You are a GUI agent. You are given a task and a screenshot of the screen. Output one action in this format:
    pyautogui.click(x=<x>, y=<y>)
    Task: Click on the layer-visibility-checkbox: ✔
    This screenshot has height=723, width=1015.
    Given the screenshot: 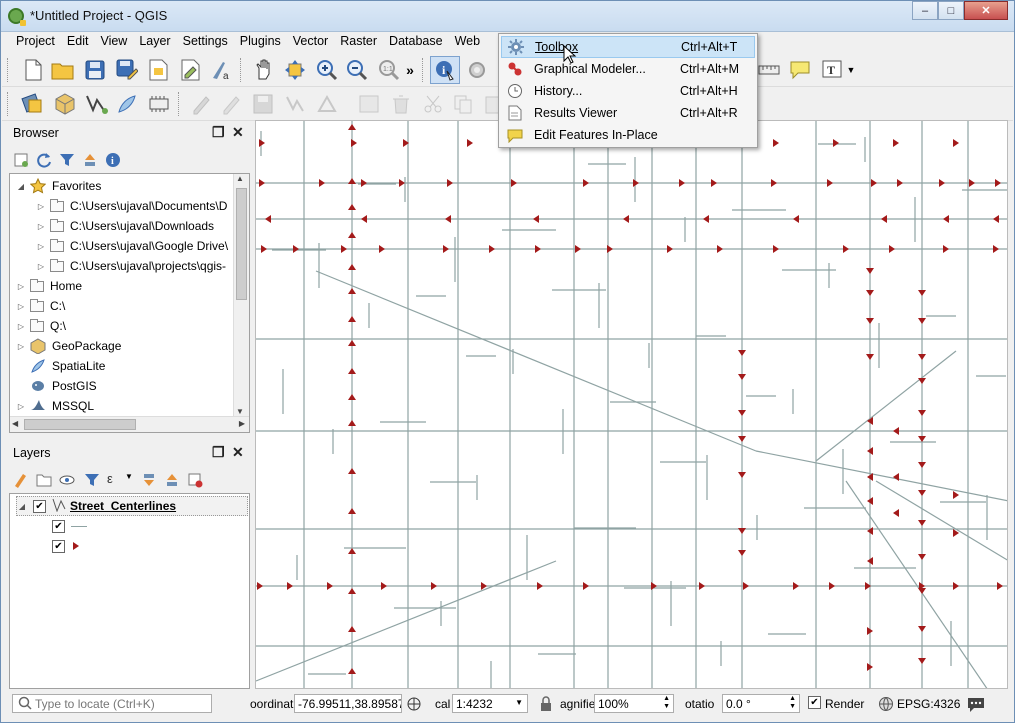 What is the action you would take?
    pyautogui.click(x=39, y=506)
    